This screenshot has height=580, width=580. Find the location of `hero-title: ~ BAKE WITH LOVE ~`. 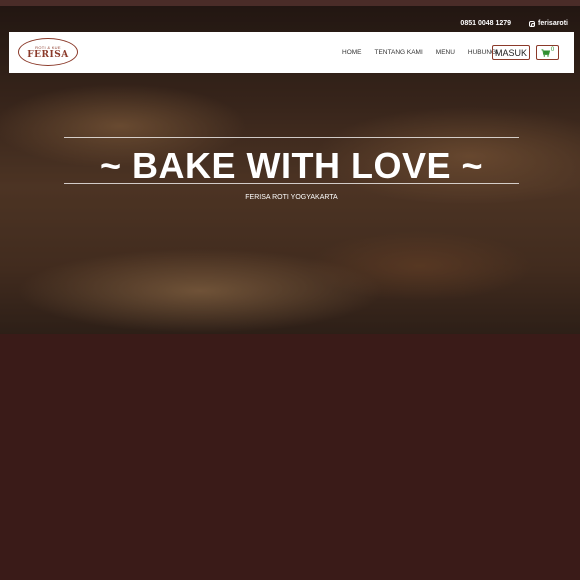

hero-title: ~ BAKE WITH LOVE ~ is located at coordinates (291, 165).